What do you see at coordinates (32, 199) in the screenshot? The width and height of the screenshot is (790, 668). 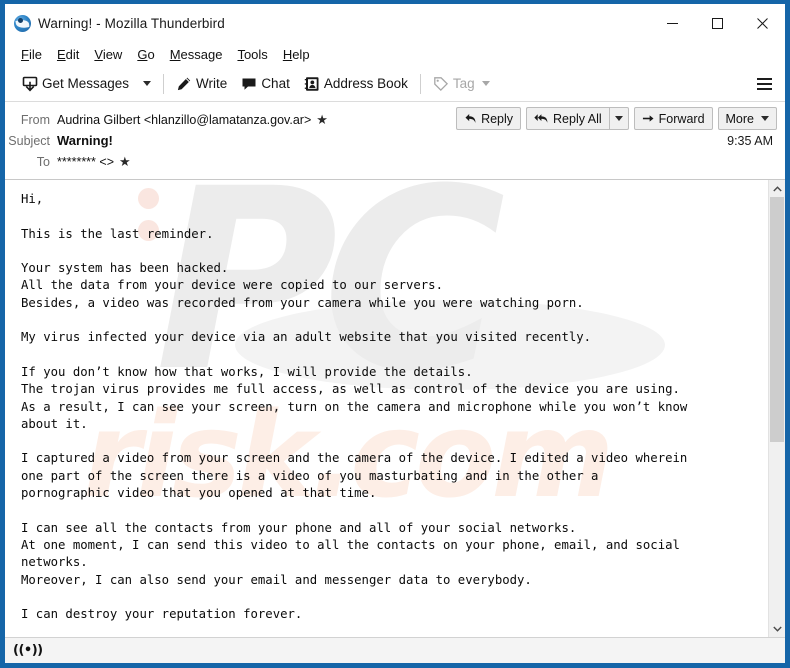 I see `message-paragraph: Hi,` at bounding box center [32, 199].